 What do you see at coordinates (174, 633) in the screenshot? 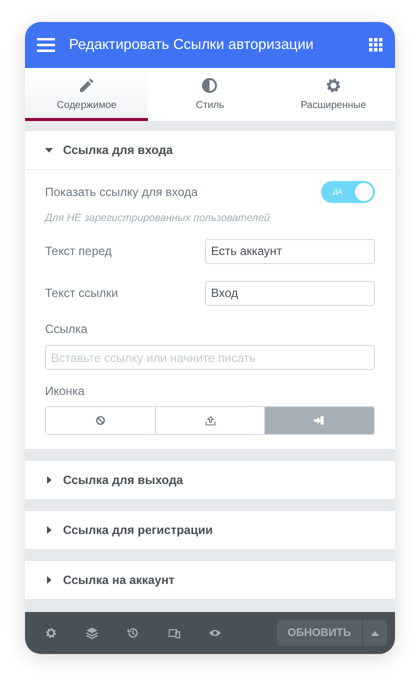
I see `devices-icon` at bounding box center [174, 633].